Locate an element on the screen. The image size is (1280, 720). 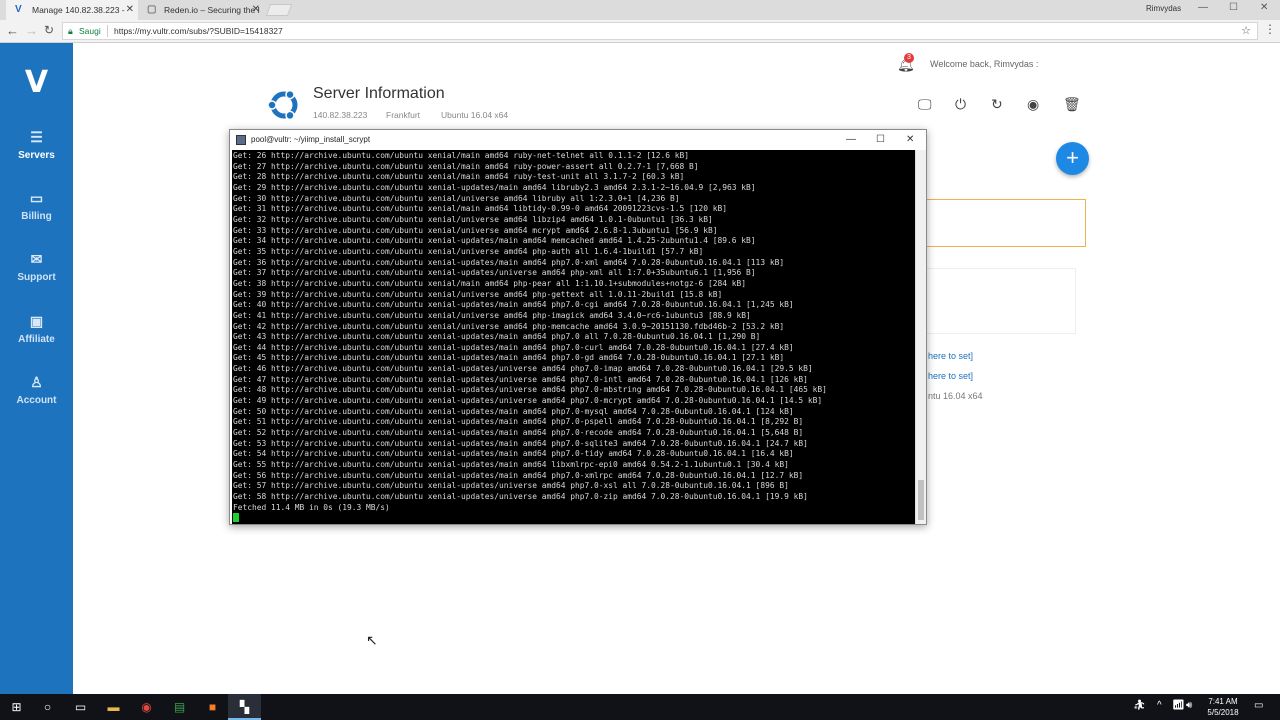
forward-icon: → is located at coordinates (31, 30).